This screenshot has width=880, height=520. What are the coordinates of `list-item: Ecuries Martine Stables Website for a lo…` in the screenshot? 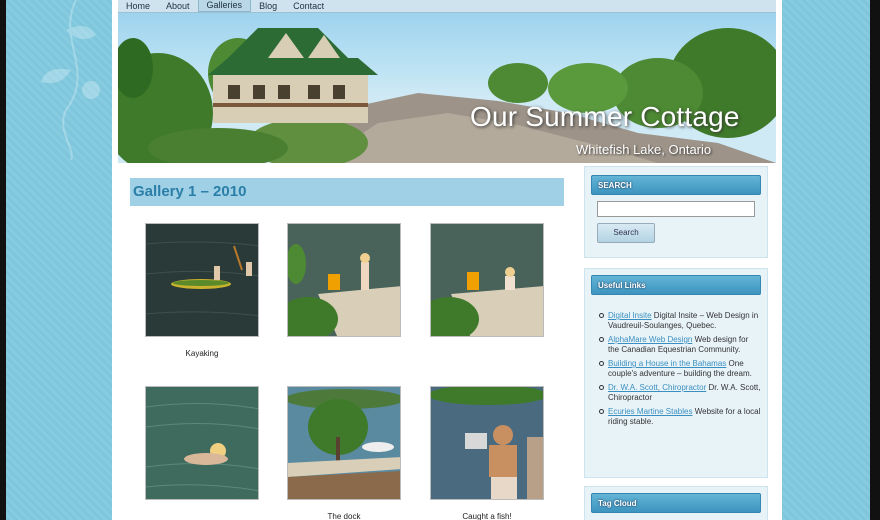 It's located at (680, 417).